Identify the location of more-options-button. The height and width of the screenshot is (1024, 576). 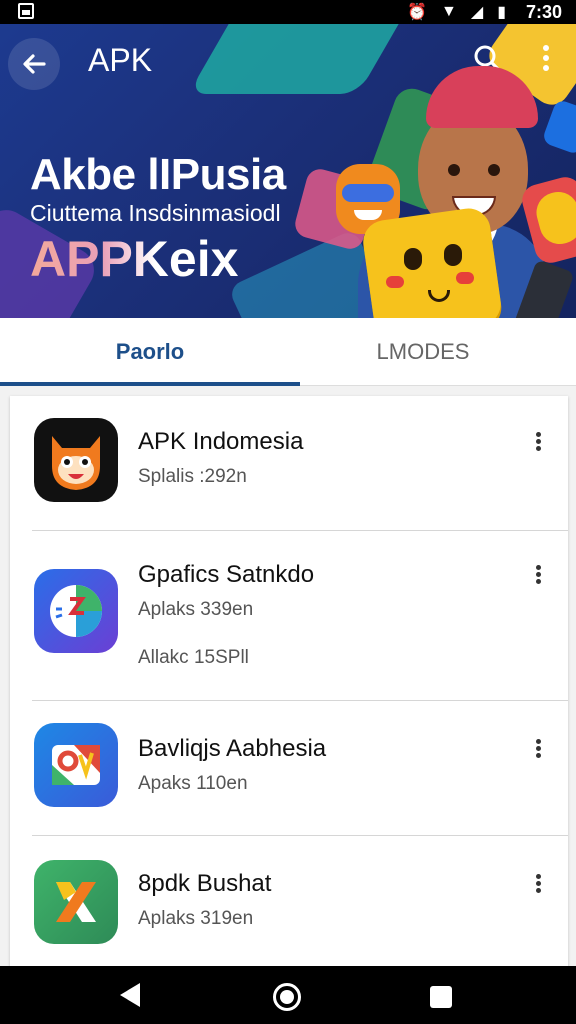
(546, 60).